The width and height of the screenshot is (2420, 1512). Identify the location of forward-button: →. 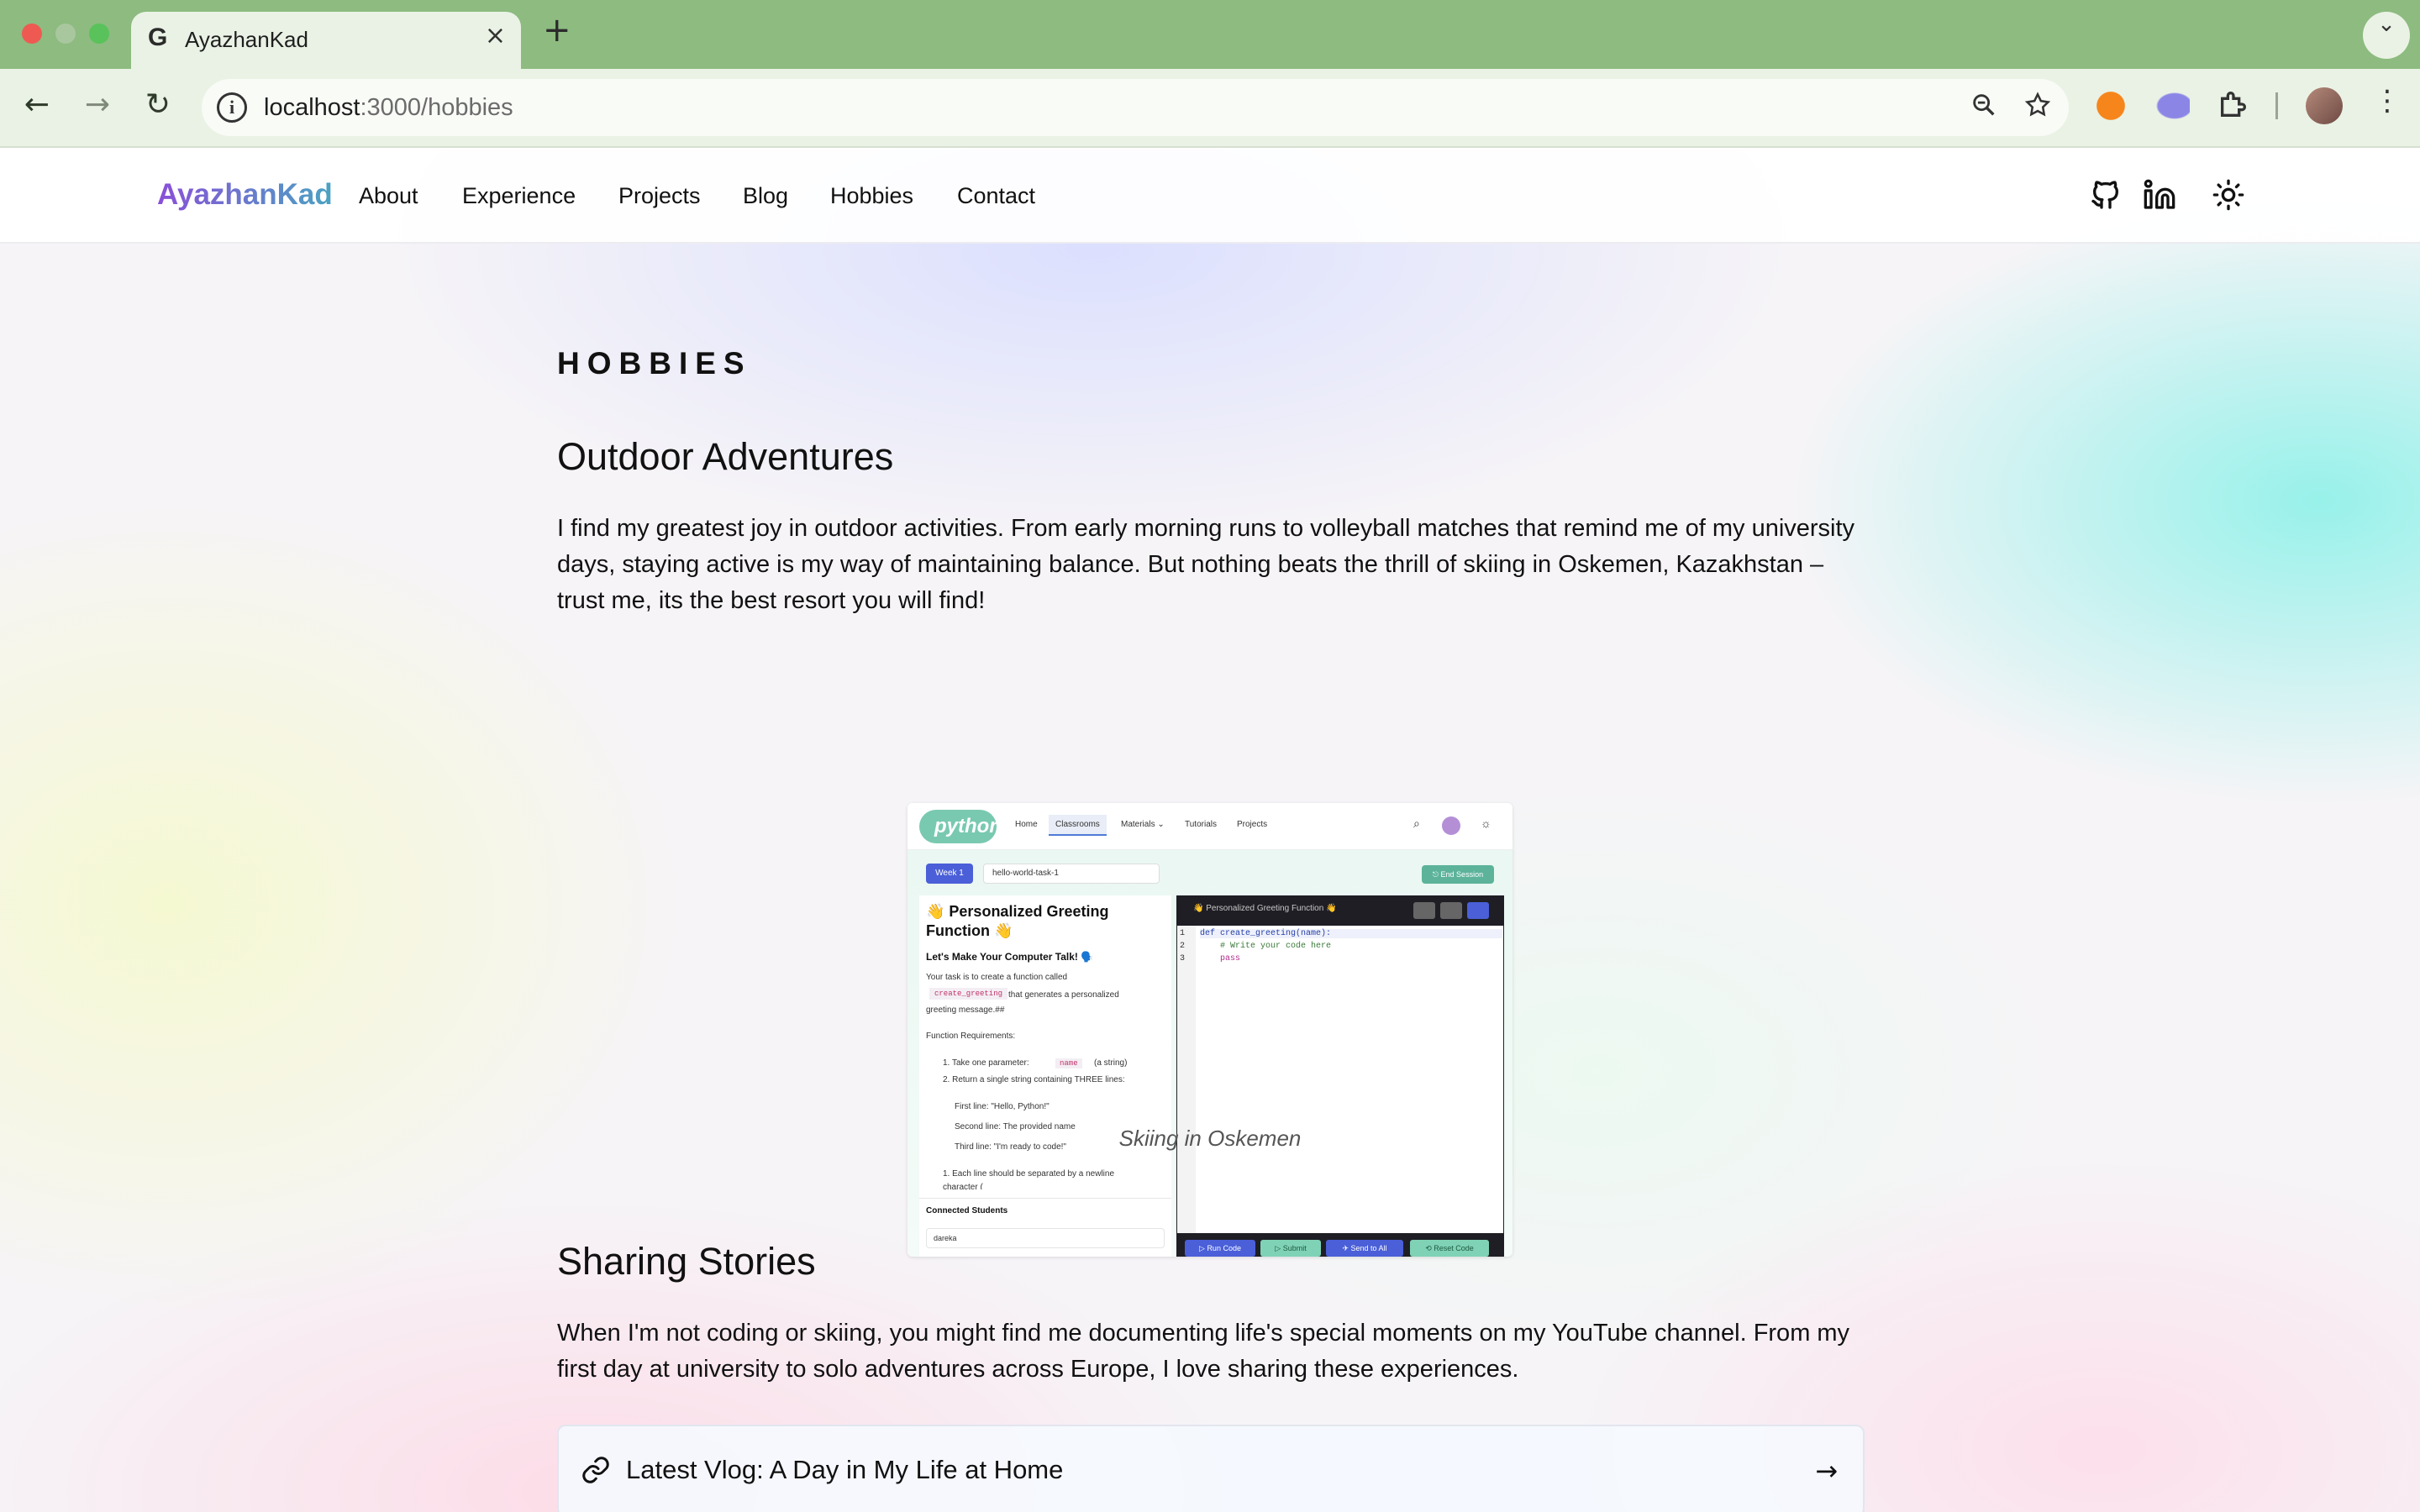
(97, 107).